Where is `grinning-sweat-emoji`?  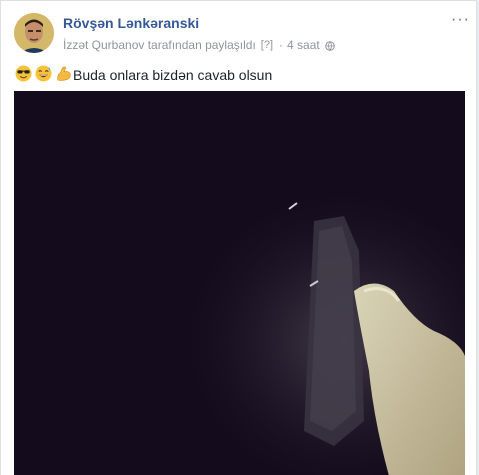
grinning-sweat-emoji is located at coordinates (43, 73).